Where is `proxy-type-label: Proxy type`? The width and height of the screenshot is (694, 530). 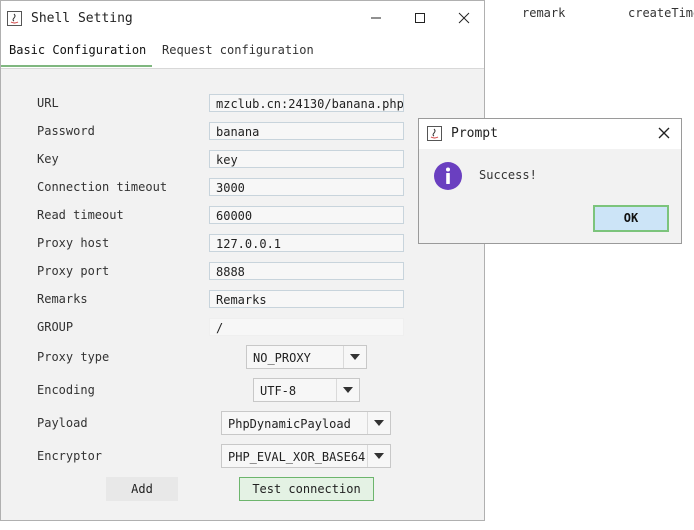
proxy-type-label: Proxy type is located at coordinates (73, 357).